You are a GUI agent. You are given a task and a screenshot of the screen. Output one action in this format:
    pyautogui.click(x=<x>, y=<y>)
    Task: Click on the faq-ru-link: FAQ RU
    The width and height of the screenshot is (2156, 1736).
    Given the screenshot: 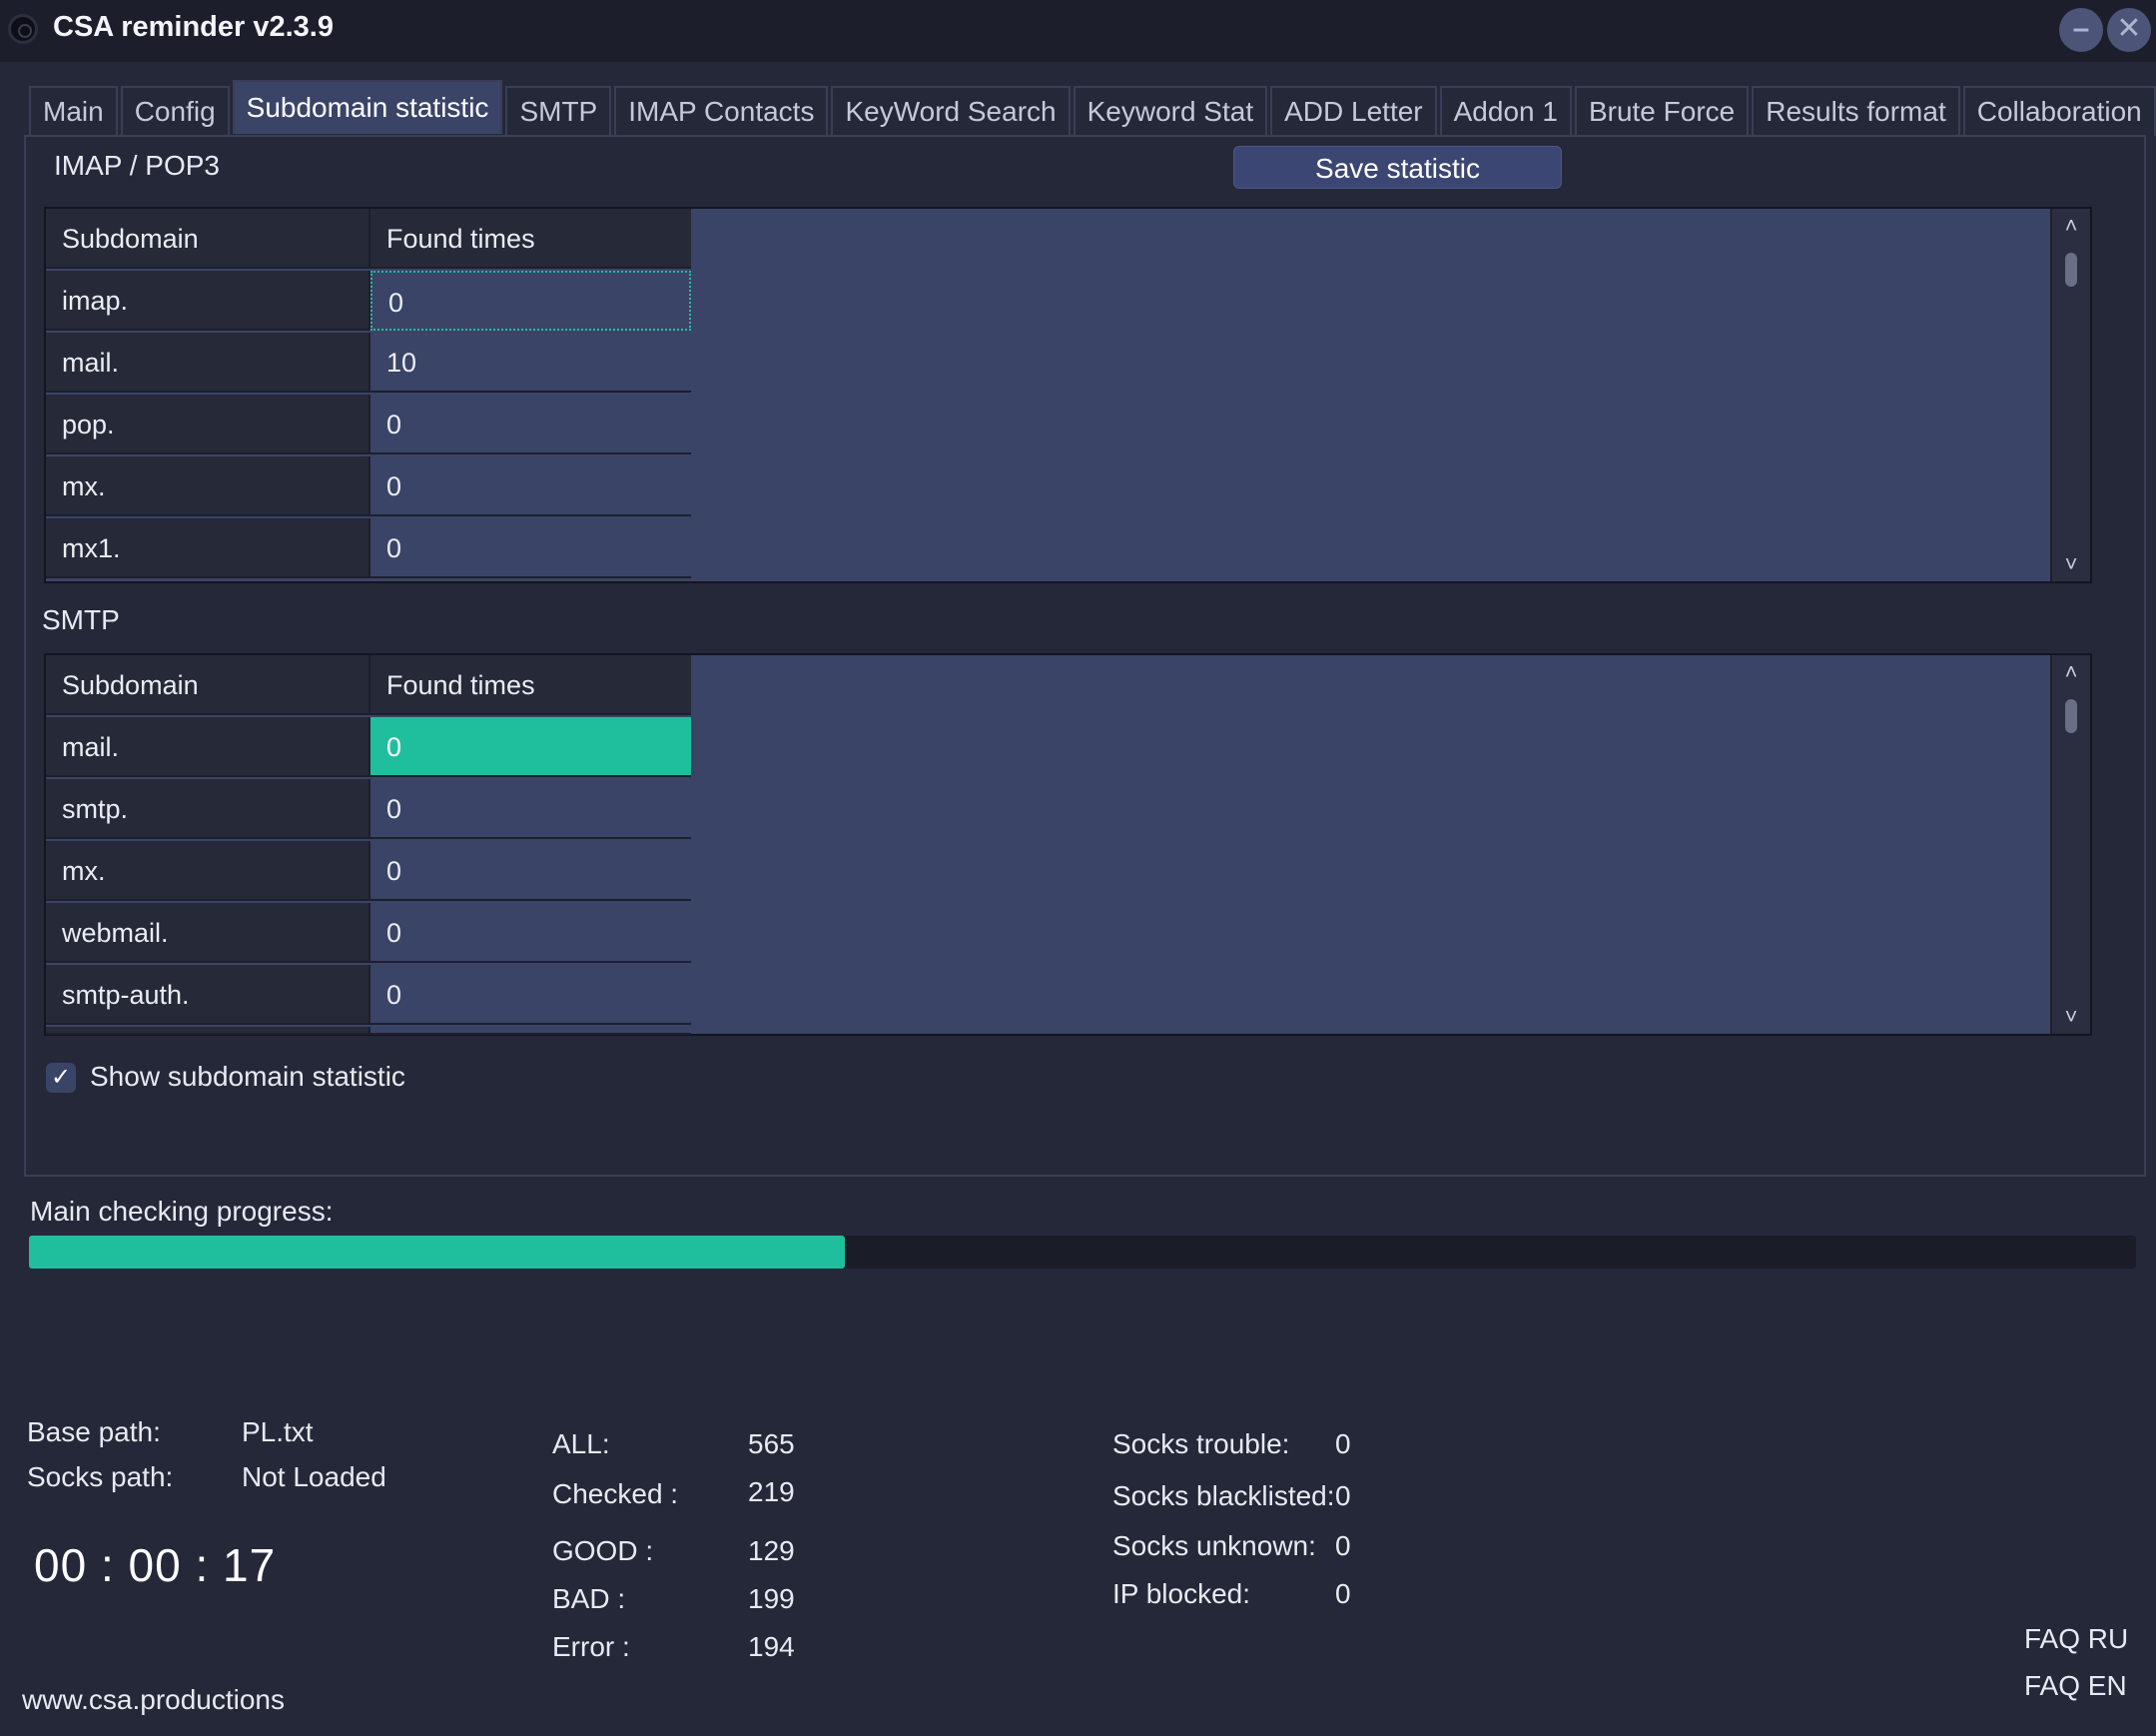 What is the action you would take?
    pyautogui.click(x=2076, y=1639)
    